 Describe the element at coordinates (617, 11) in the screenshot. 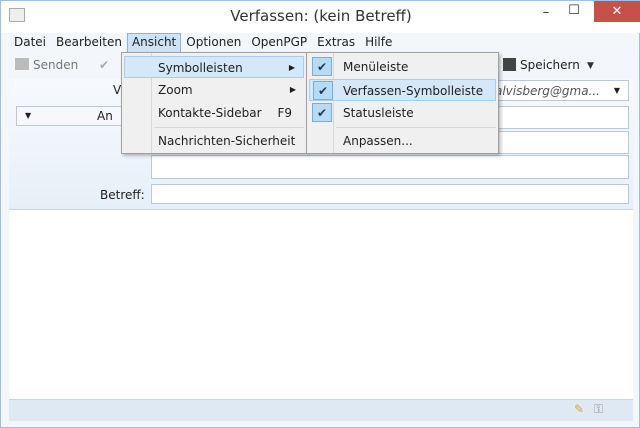

I see `close-button: ✕` at that location.